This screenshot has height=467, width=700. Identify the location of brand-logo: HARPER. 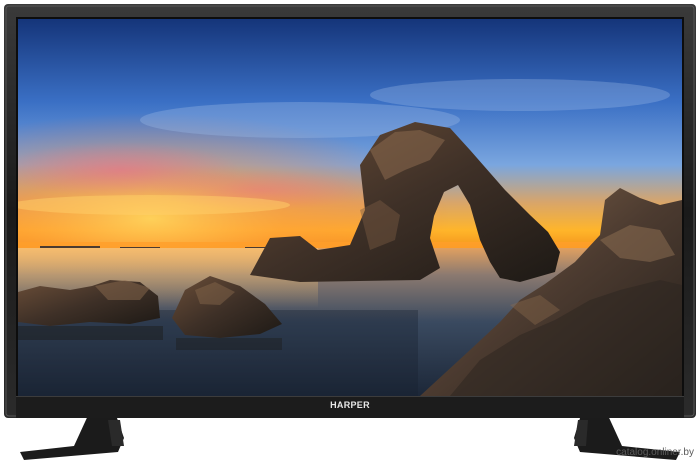
(350, 405).